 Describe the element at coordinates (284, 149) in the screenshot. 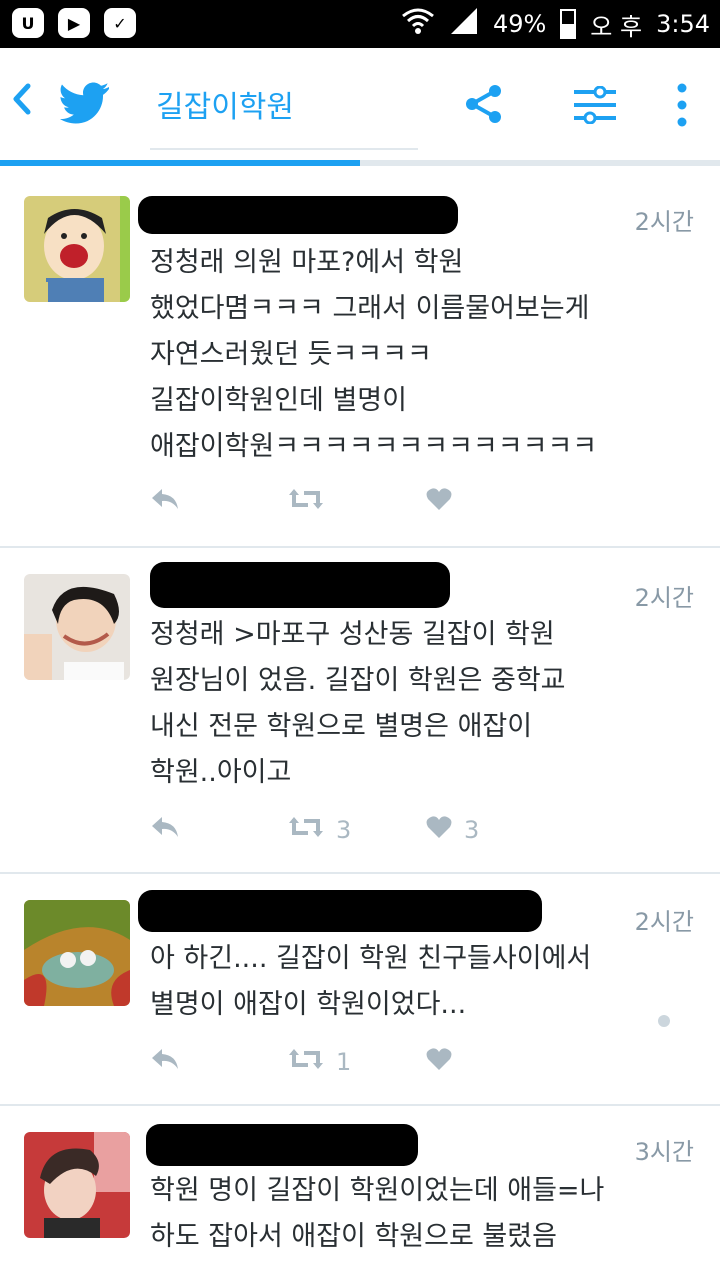

I see `title-underline` at that location.